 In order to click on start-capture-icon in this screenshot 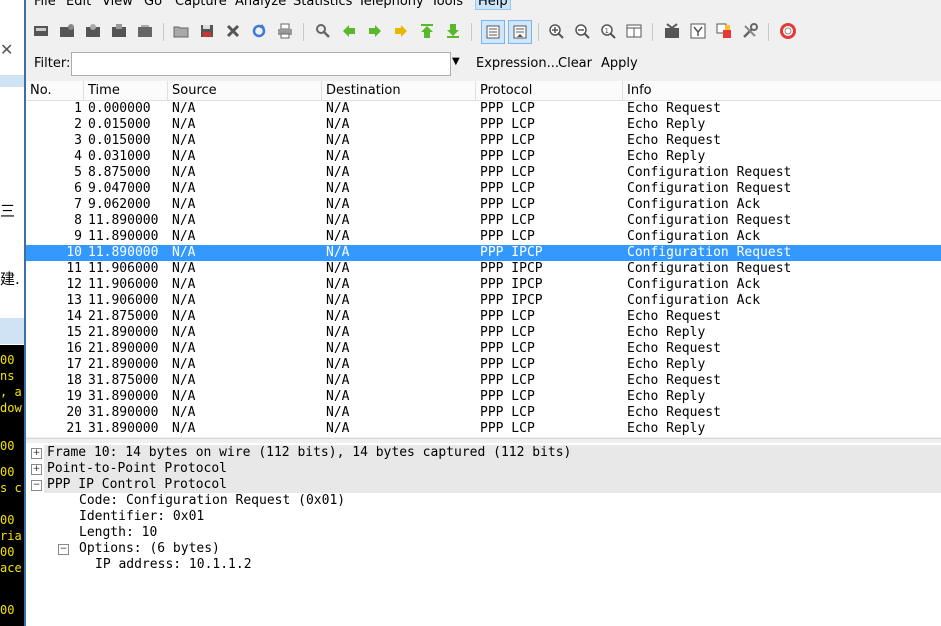, I will do `click(93, 31)`.